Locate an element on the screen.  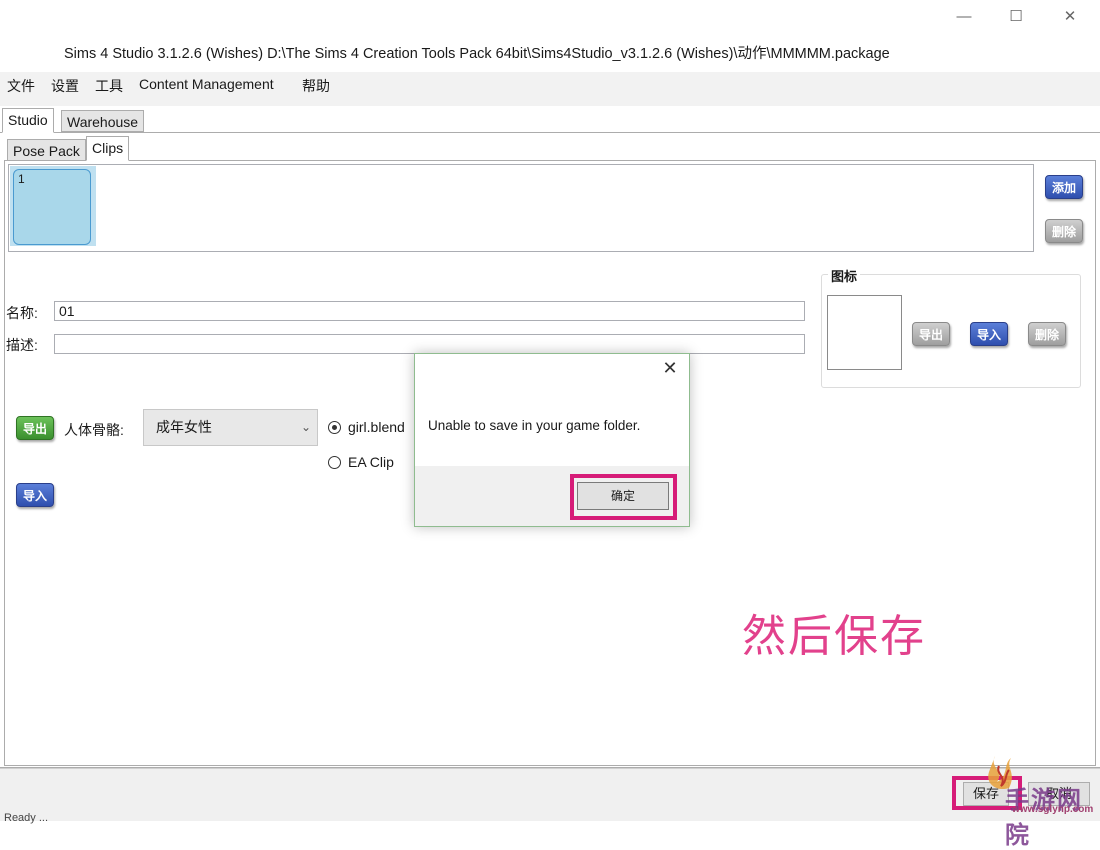
minimize-button: — is located at coordinates (964, 17).